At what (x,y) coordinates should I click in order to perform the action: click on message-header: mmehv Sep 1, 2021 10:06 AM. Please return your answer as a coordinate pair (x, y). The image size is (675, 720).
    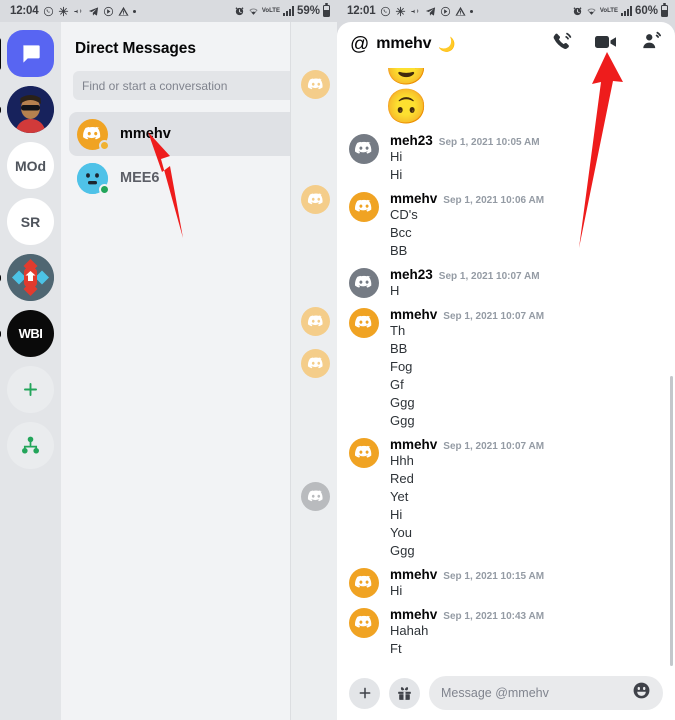
    Looking at the image, I should click on (526, 198).